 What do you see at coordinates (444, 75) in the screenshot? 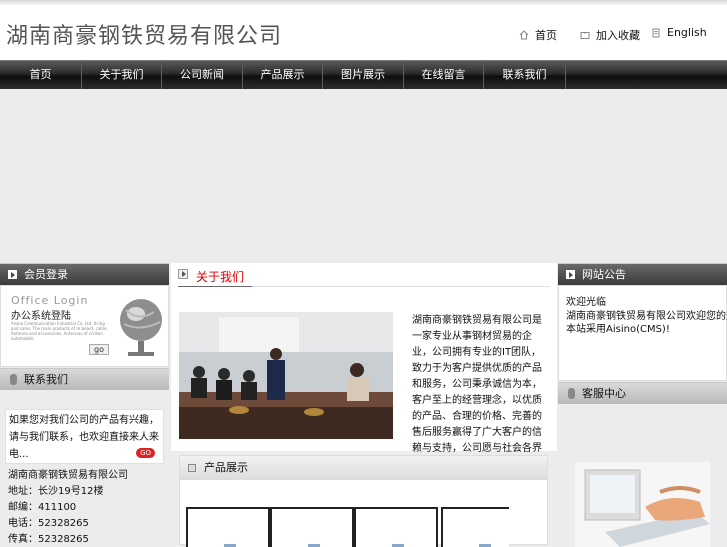
I see `nav-item-message: 在线留言` at bounding box center [444, 75].